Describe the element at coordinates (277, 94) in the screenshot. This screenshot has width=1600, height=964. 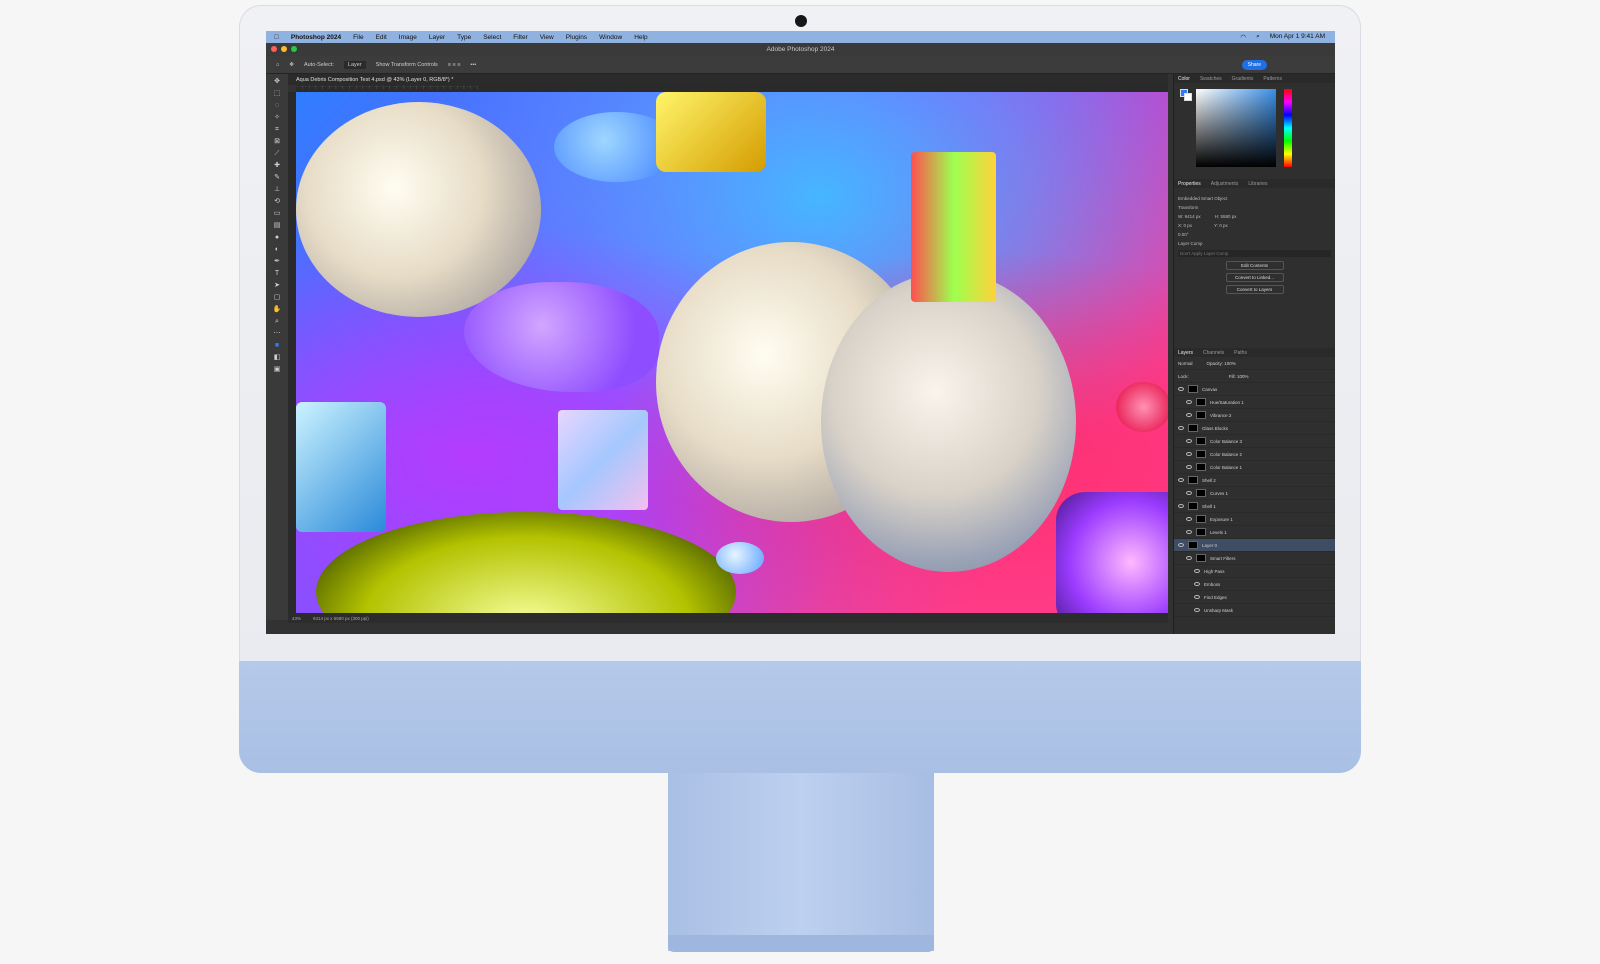
I see `marquee-icon: ⬚` at that location.